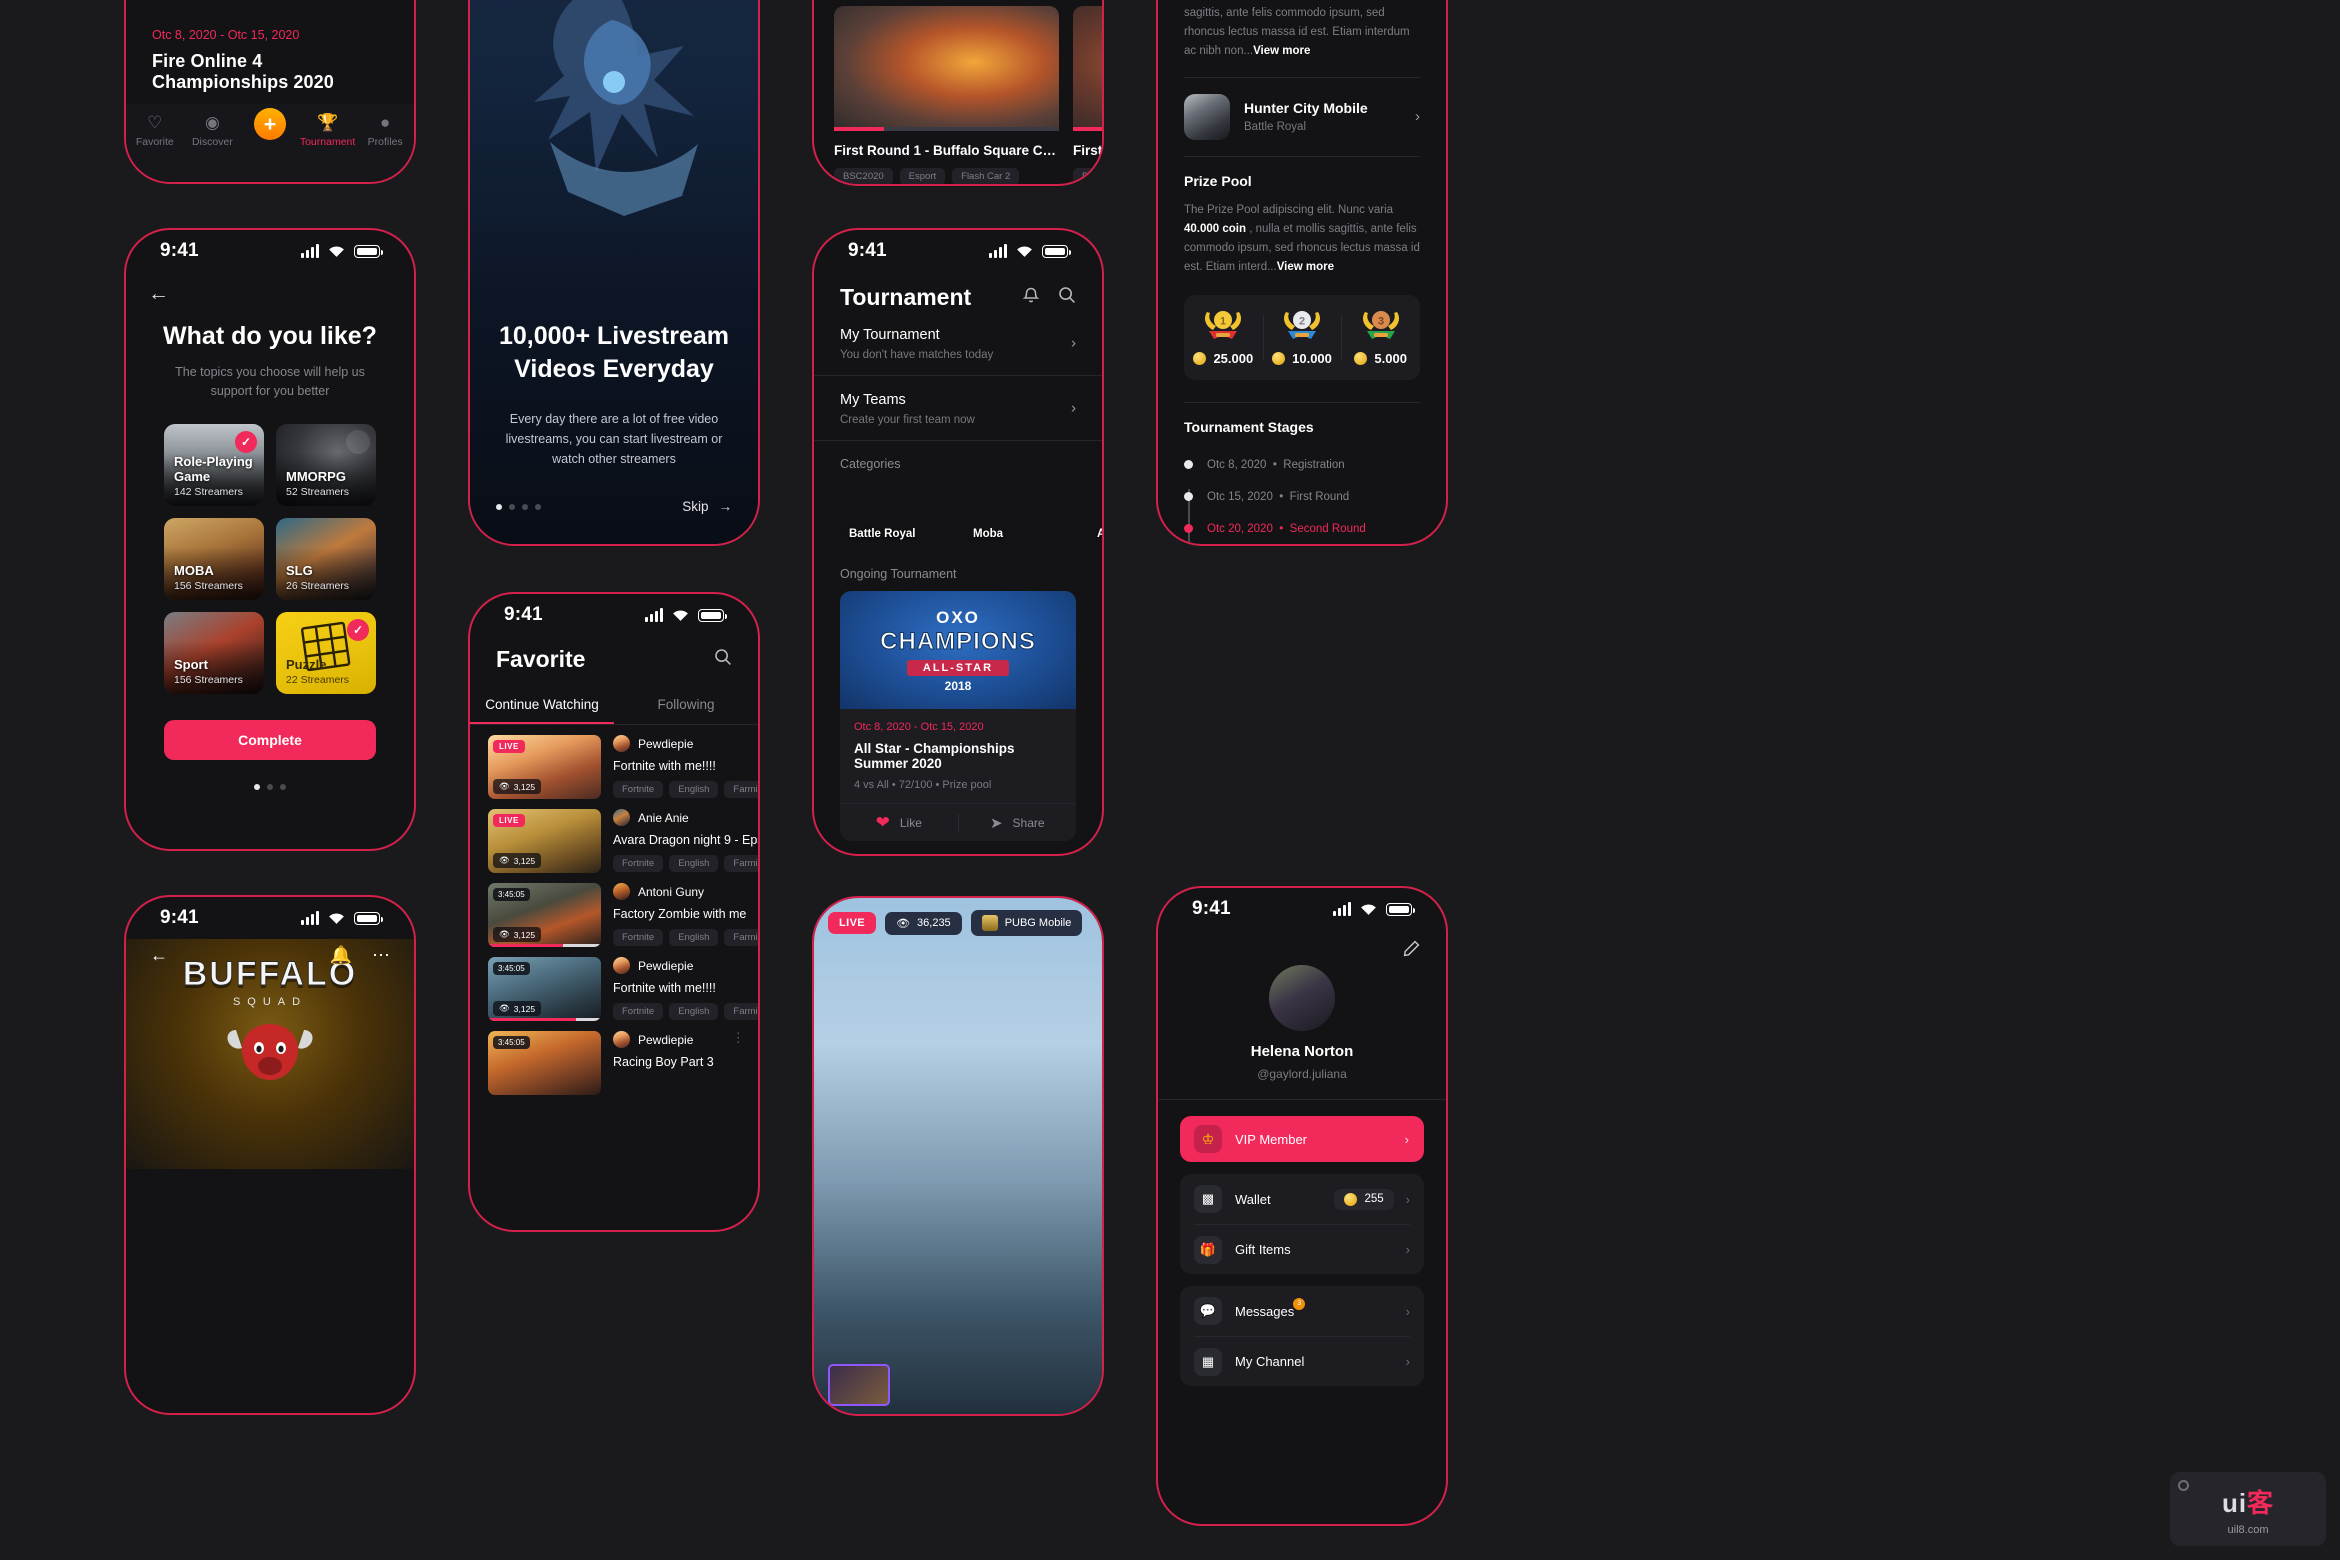 The height and width of the screenshot is (1560, 2340). Describe the element at coordinates (735, 1063) in the screenshot. I see `more-options-icon: ⋮` at that location.